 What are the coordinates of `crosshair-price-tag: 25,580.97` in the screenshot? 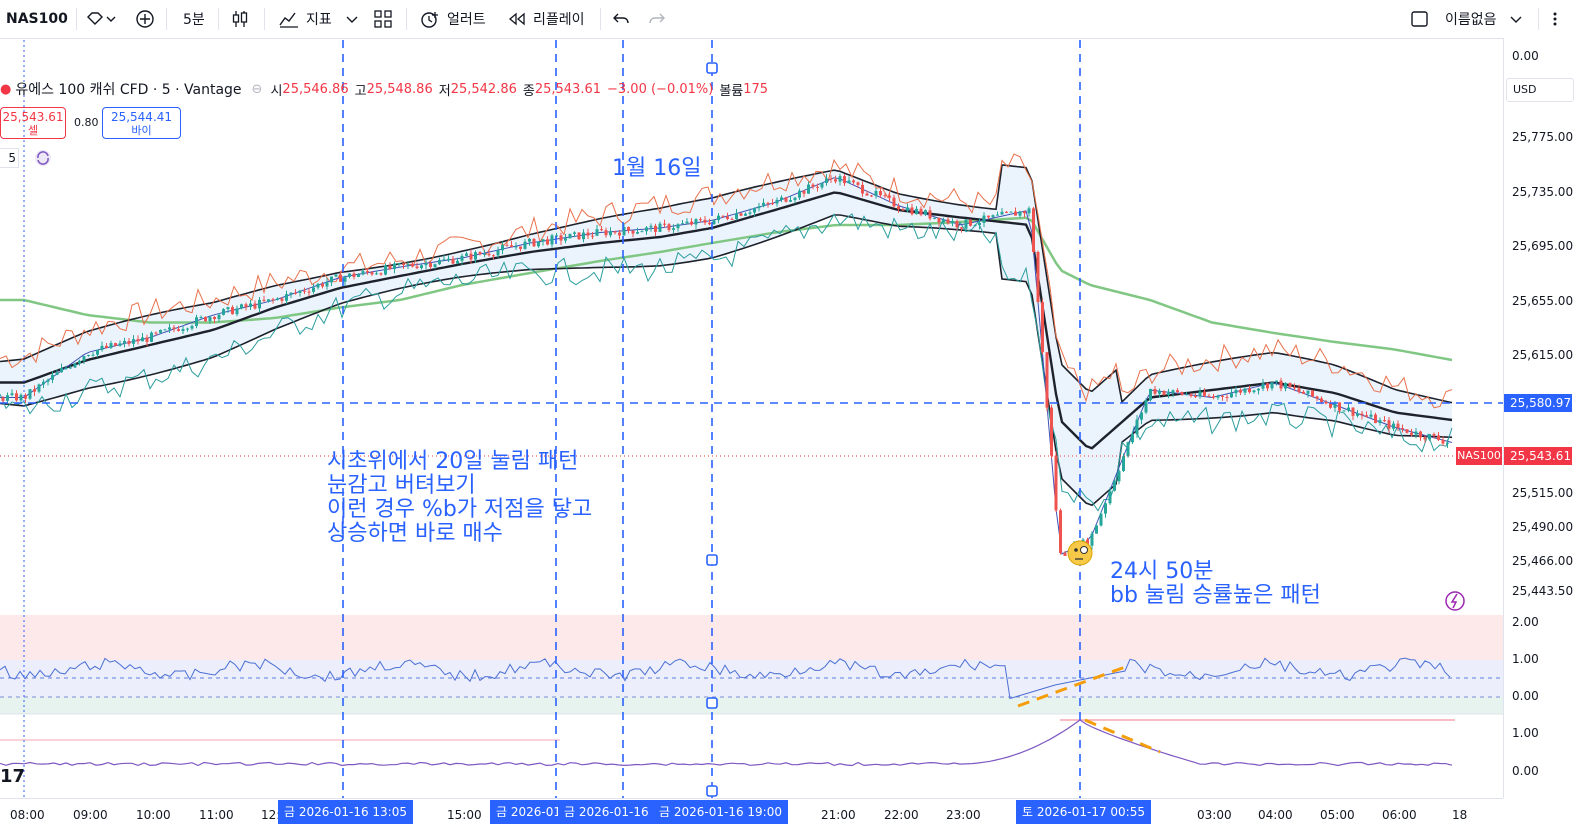 It's located at (1538, 403).